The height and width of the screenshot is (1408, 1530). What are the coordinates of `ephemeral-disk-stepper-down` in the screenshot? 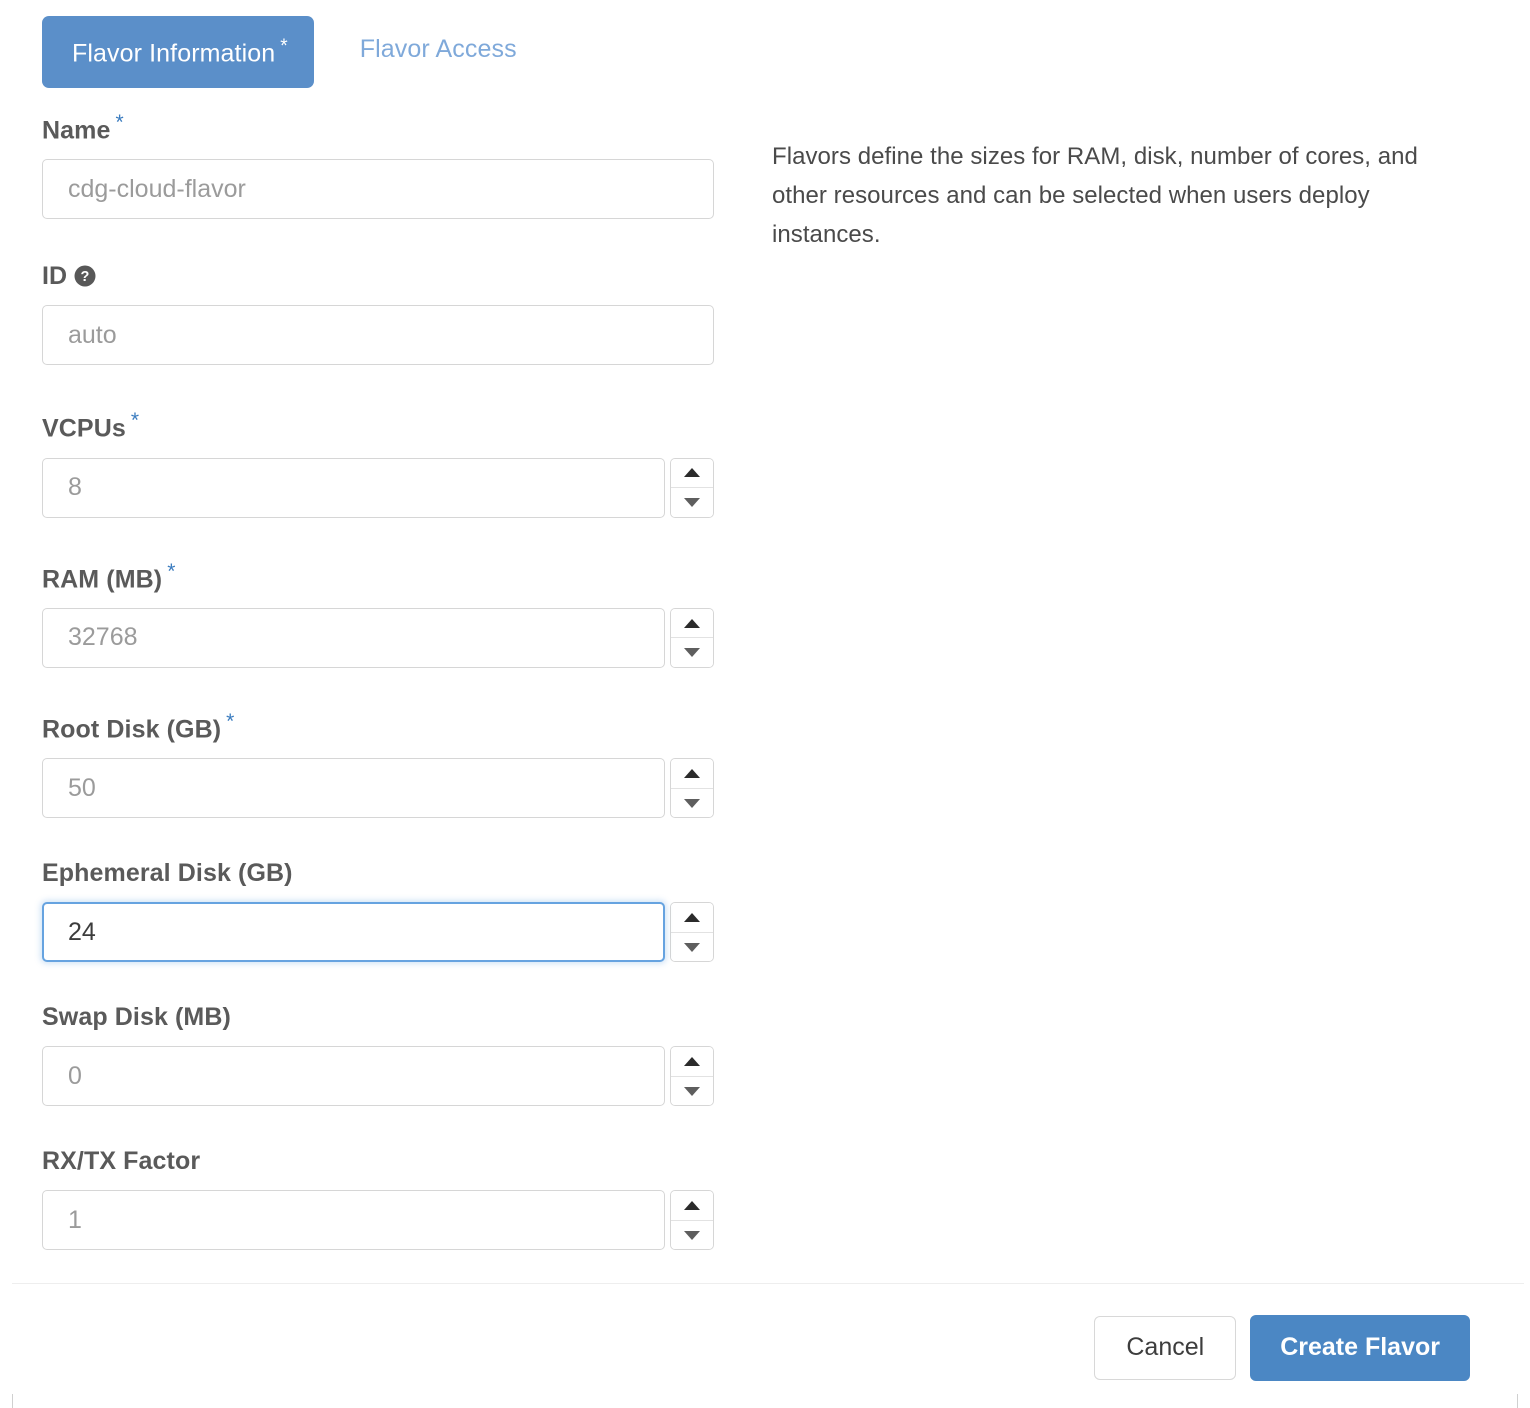 It's located at (692, 947).